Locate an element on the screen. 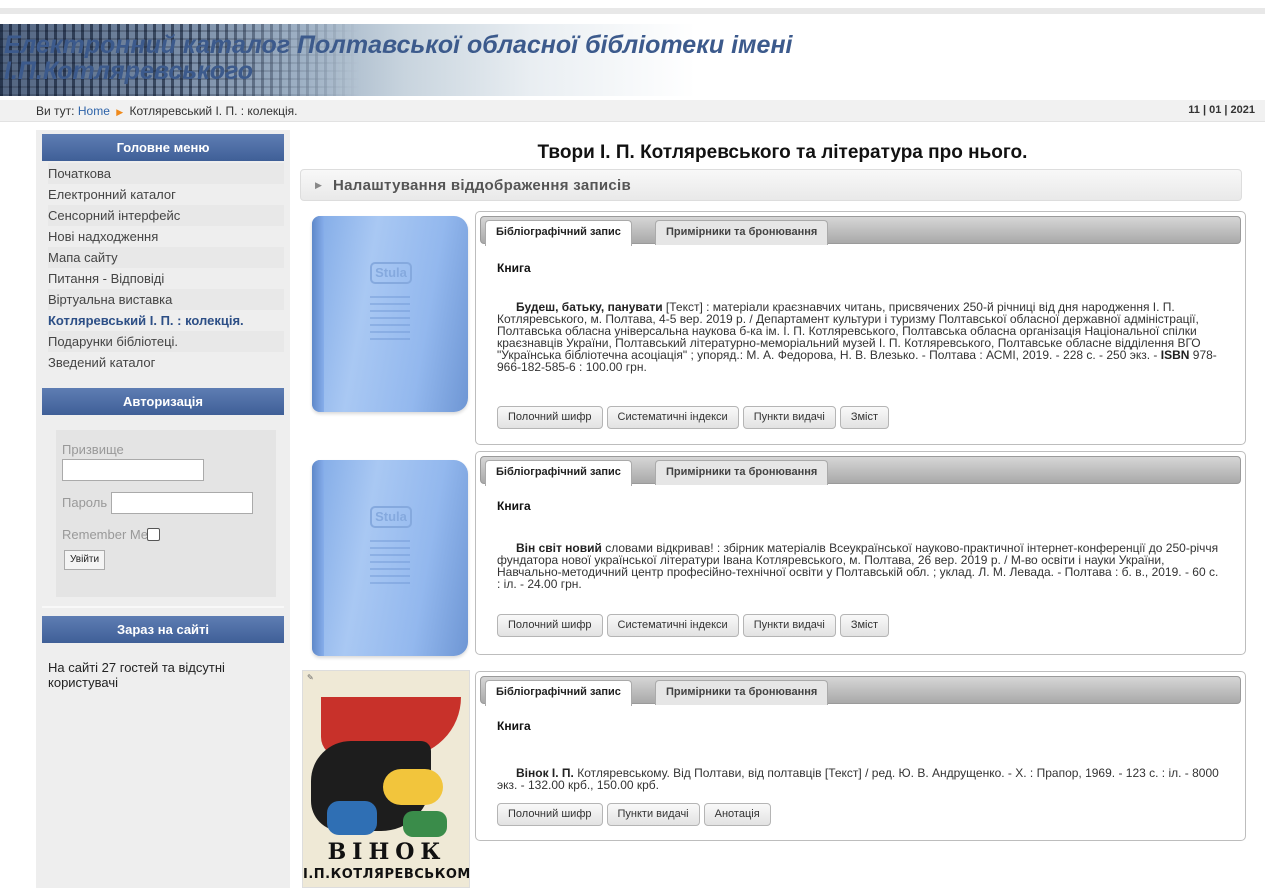  expand-triangle-icon: ▶ is located at coordinates (318, 185).